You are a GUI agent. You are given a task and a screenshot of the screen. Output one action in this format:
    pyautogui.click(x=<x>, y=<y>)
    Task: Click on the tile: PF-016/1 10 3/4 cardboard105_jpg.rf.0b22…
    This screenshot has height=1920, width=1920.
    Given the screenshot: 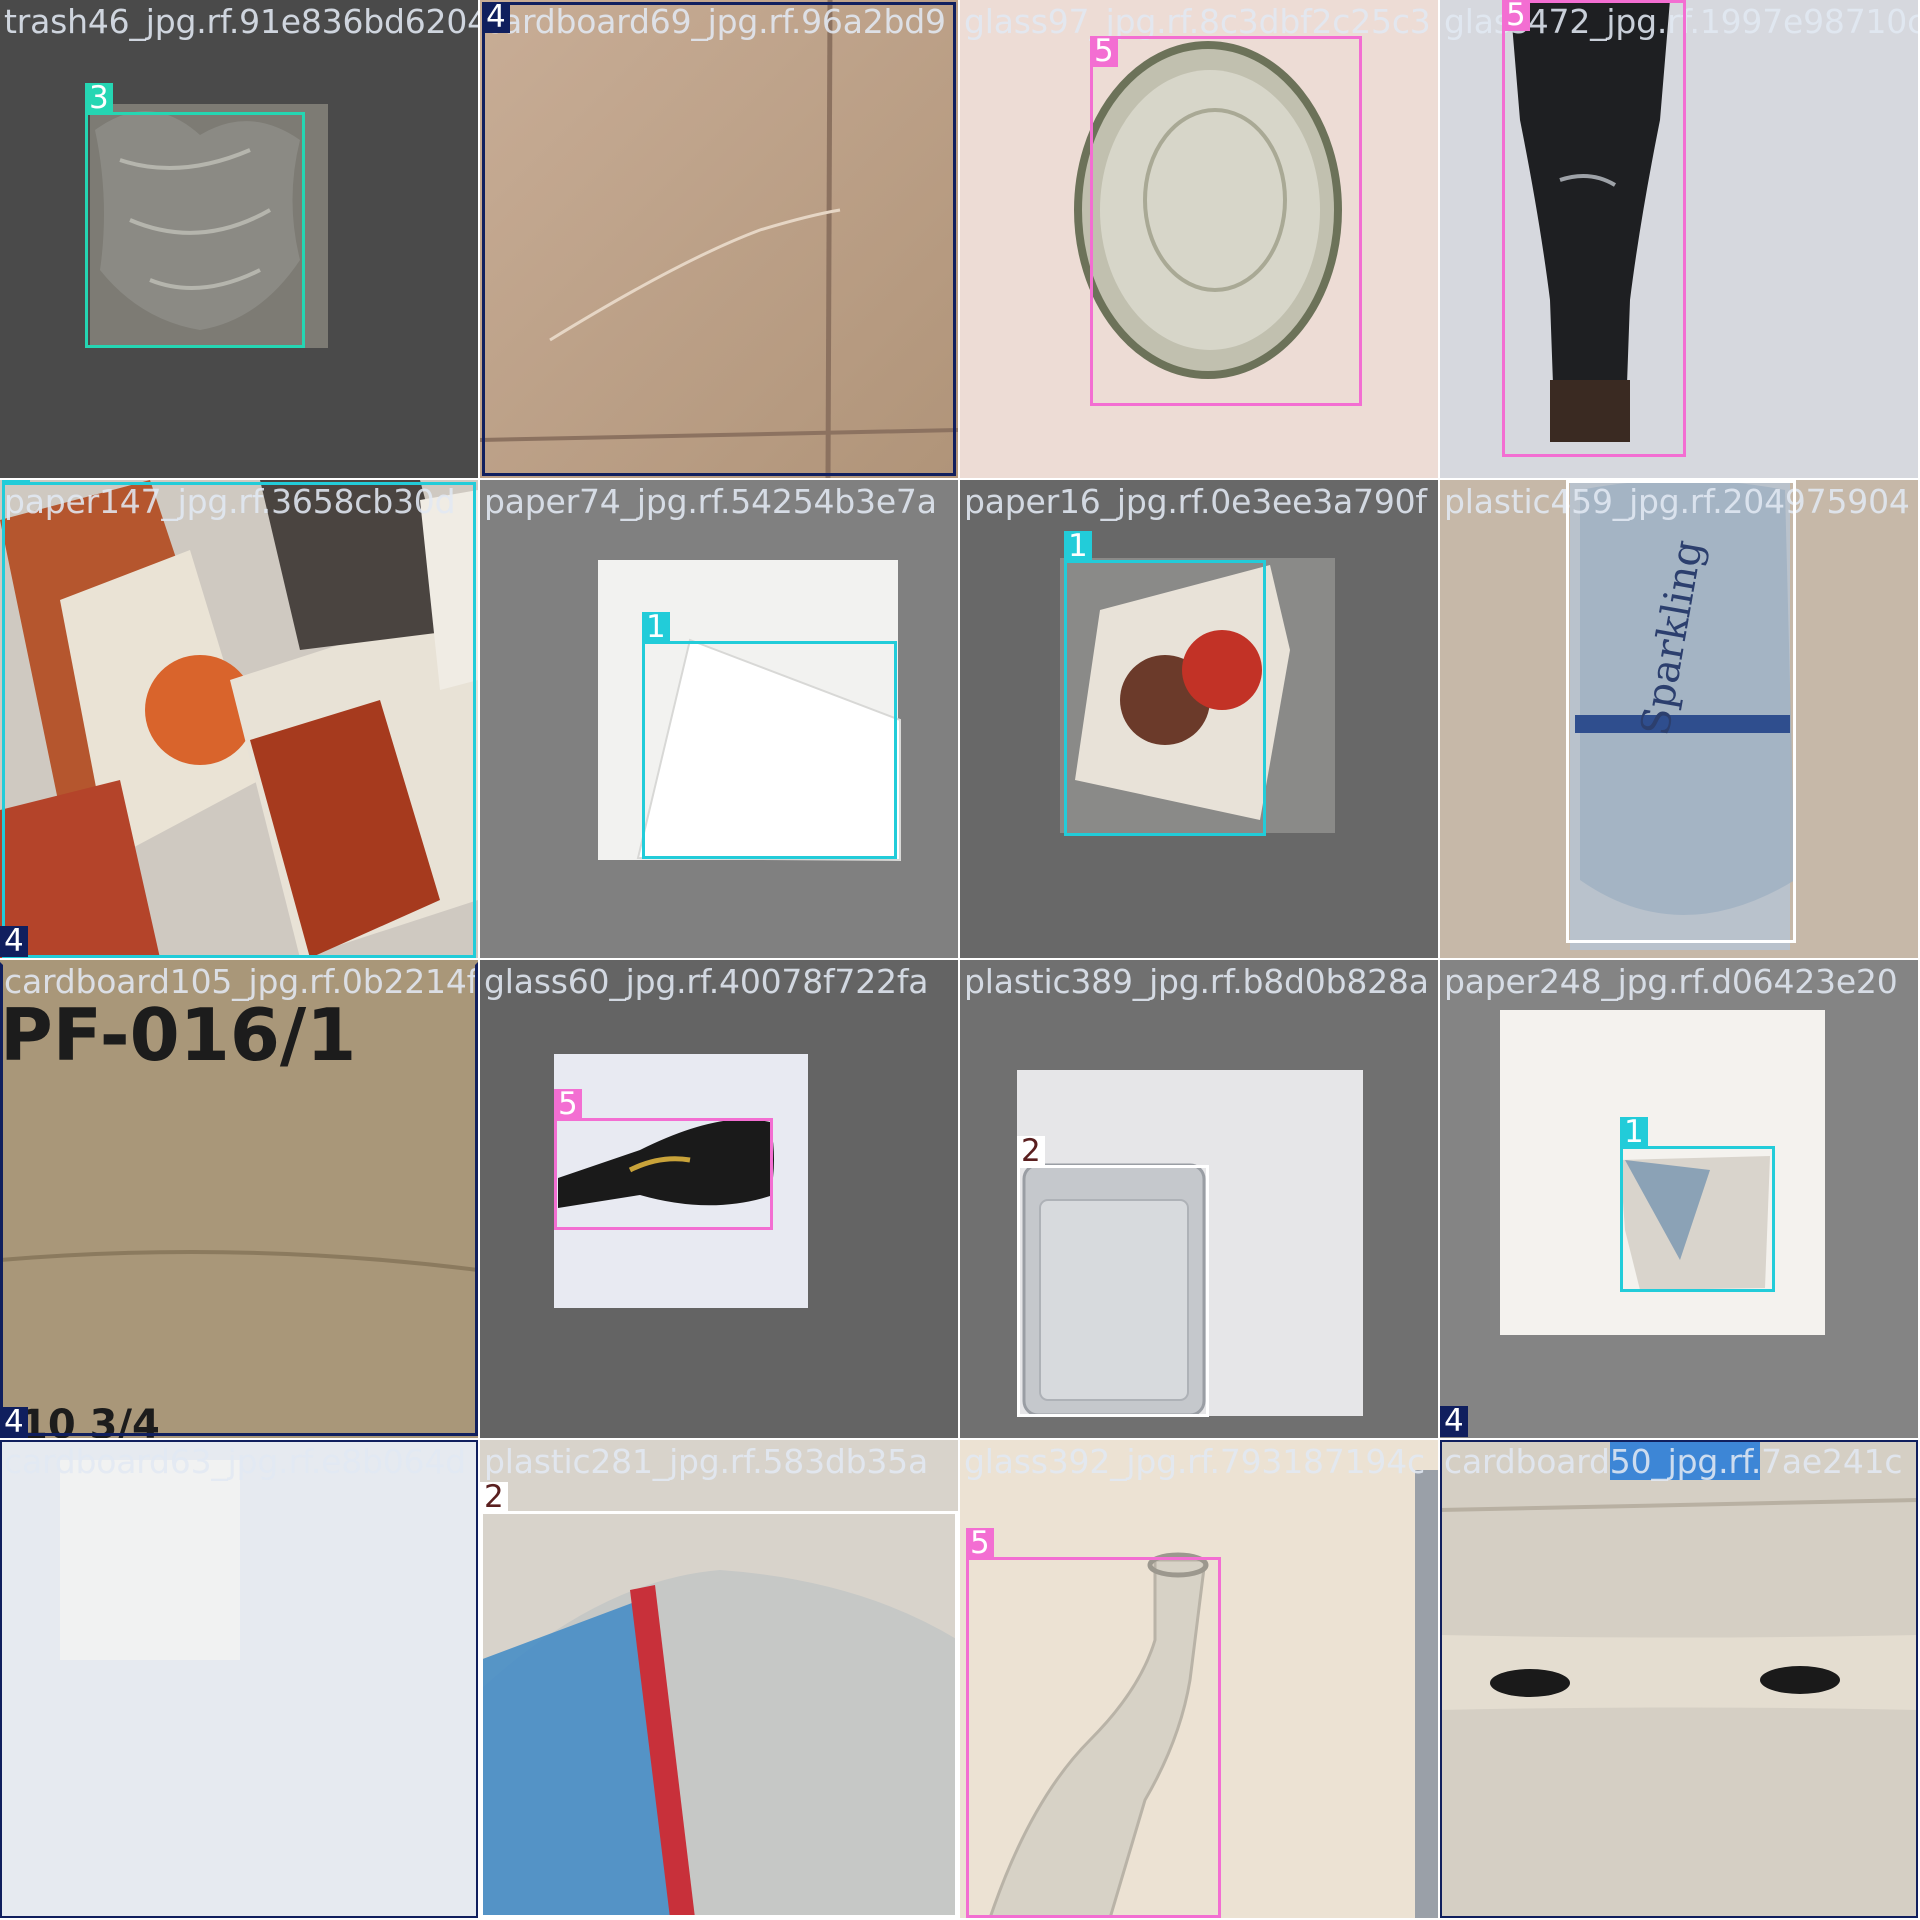 What is the action you would take?
    pyautogui.click(x=239, y=1199)
    